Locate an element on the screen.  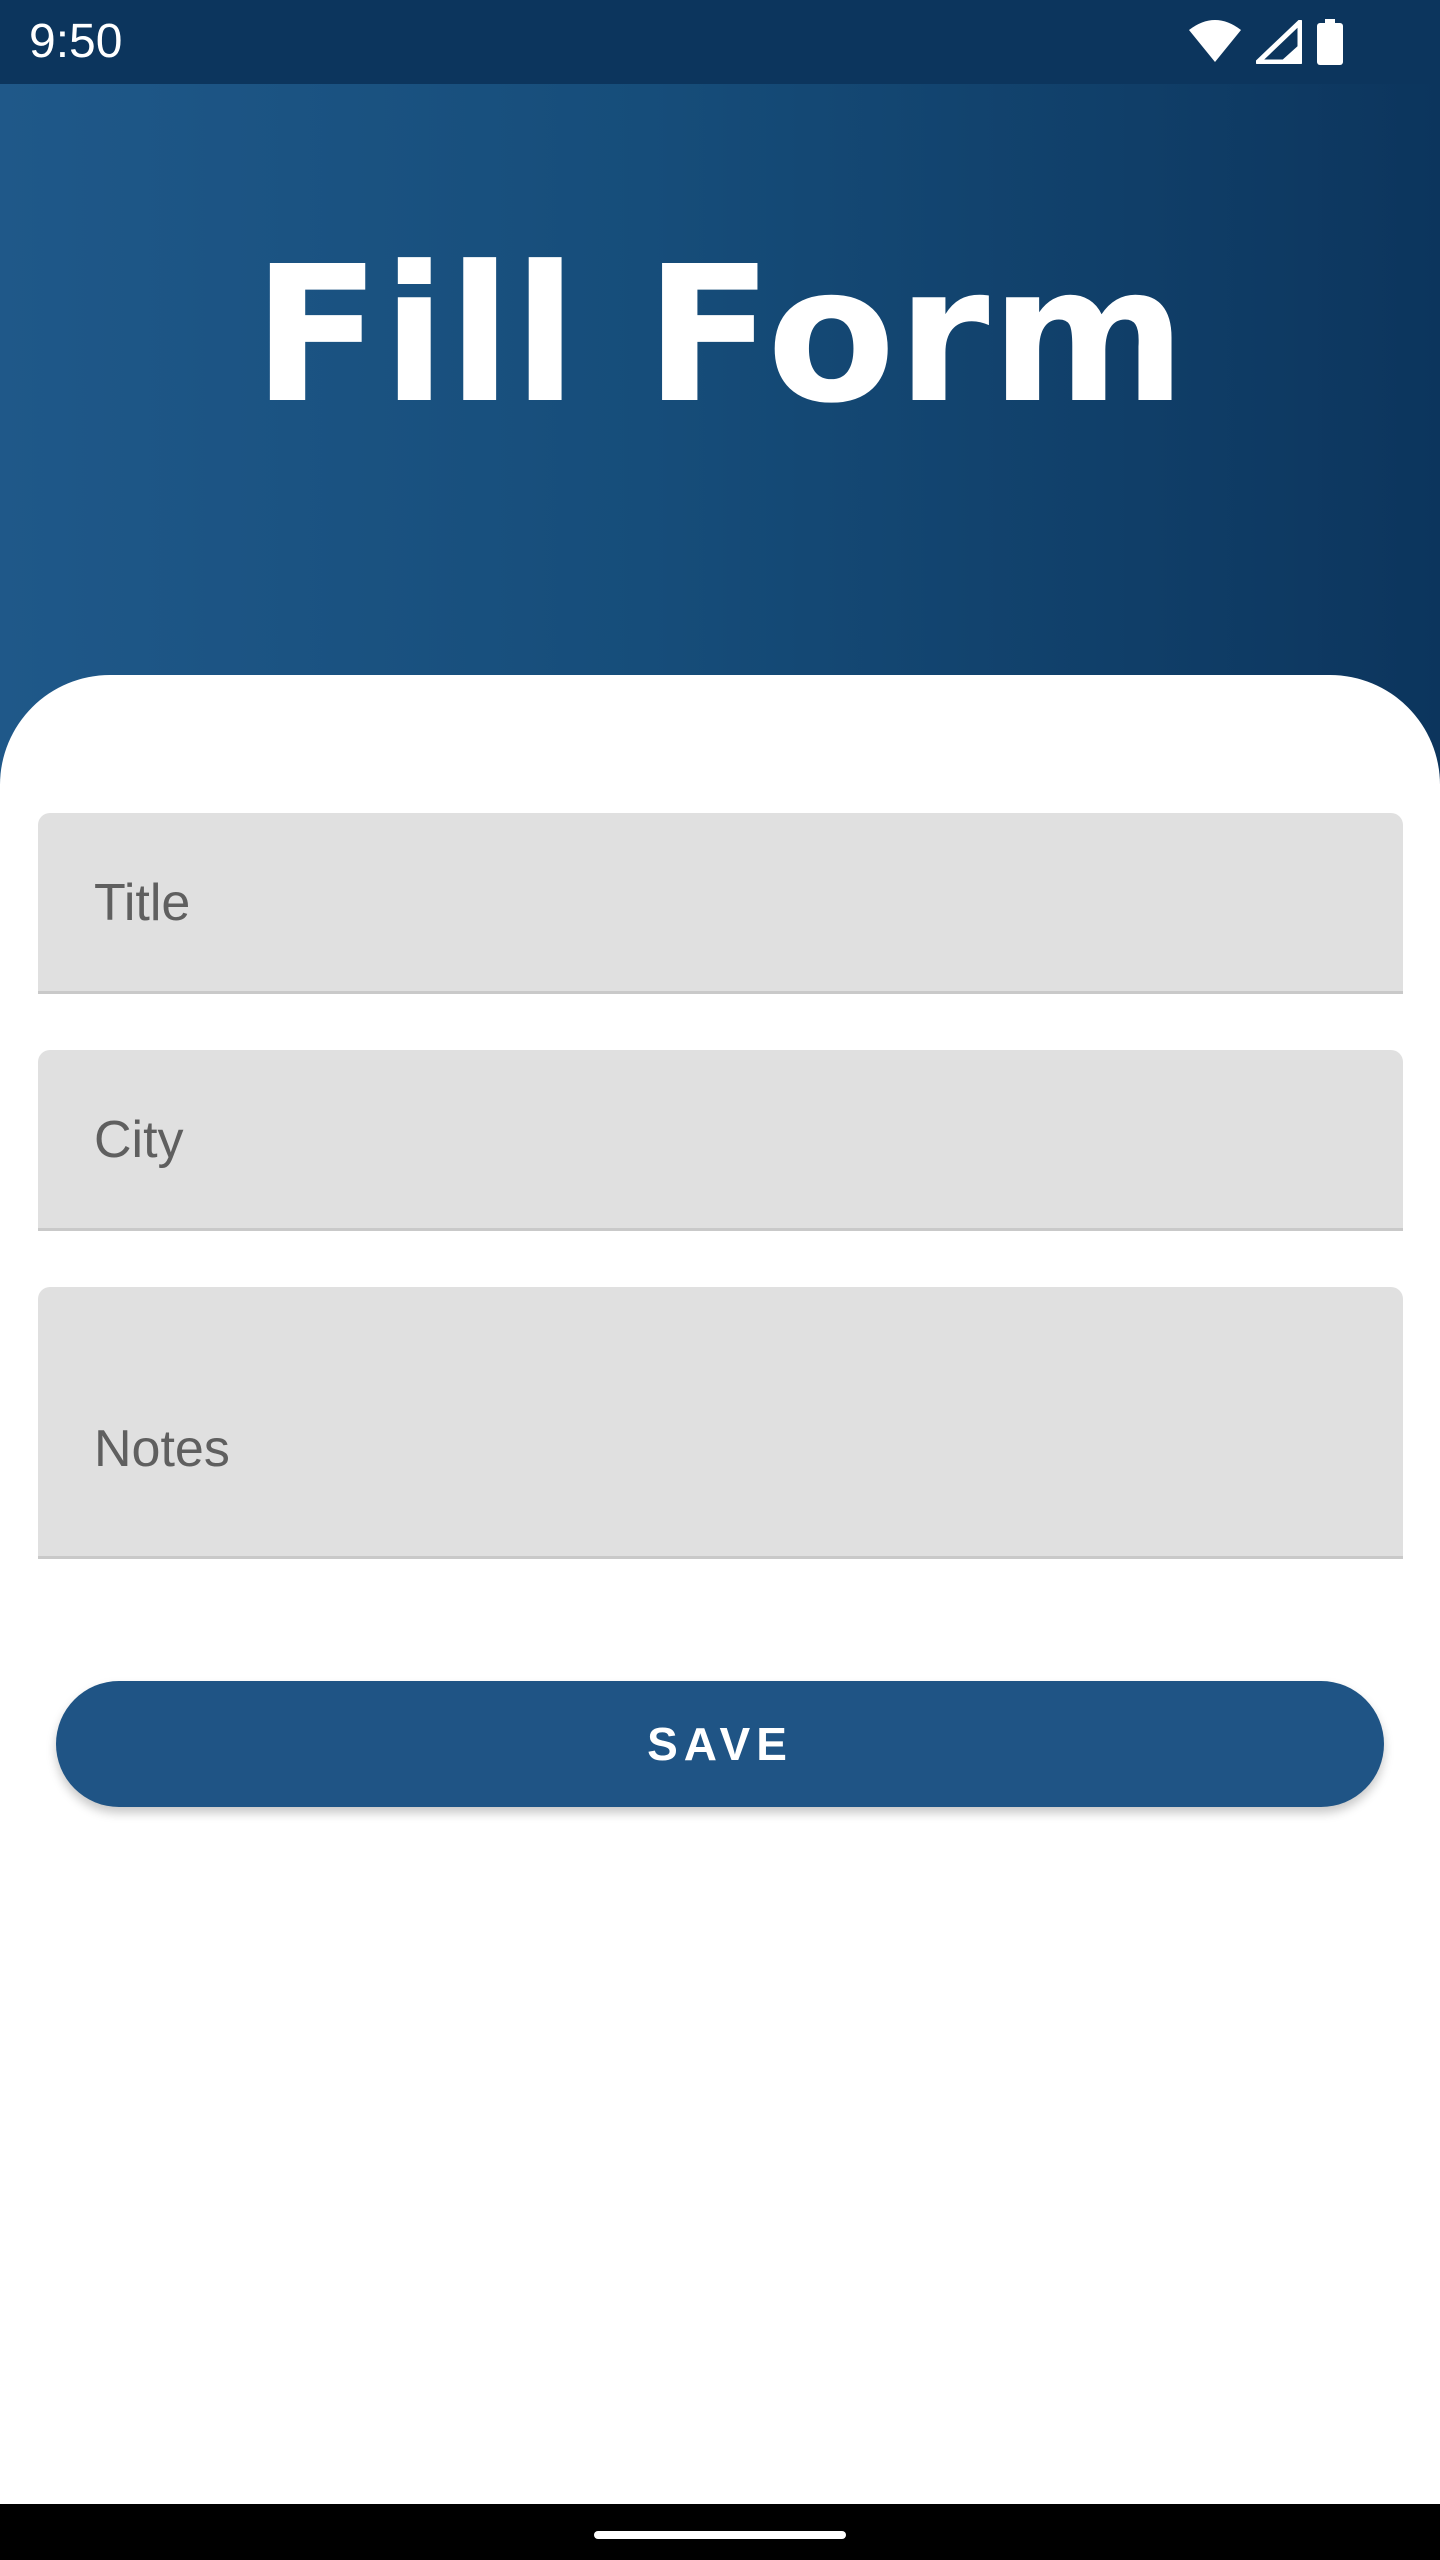
status-time: 9:50 is located at coordinates (76, 41).